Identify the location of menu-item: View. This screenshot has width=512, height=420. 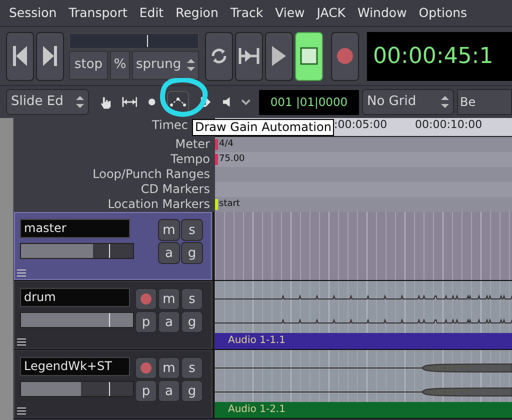
(290, 13).